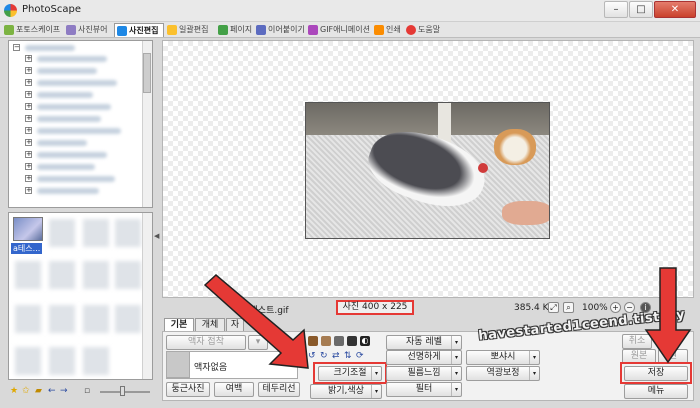 This screenshot has width=700, height=408. What do you see at coordinates (360, 356) in the screenshot?
I see `tilt-icon: ⟳` at bounding box center [360, 356].